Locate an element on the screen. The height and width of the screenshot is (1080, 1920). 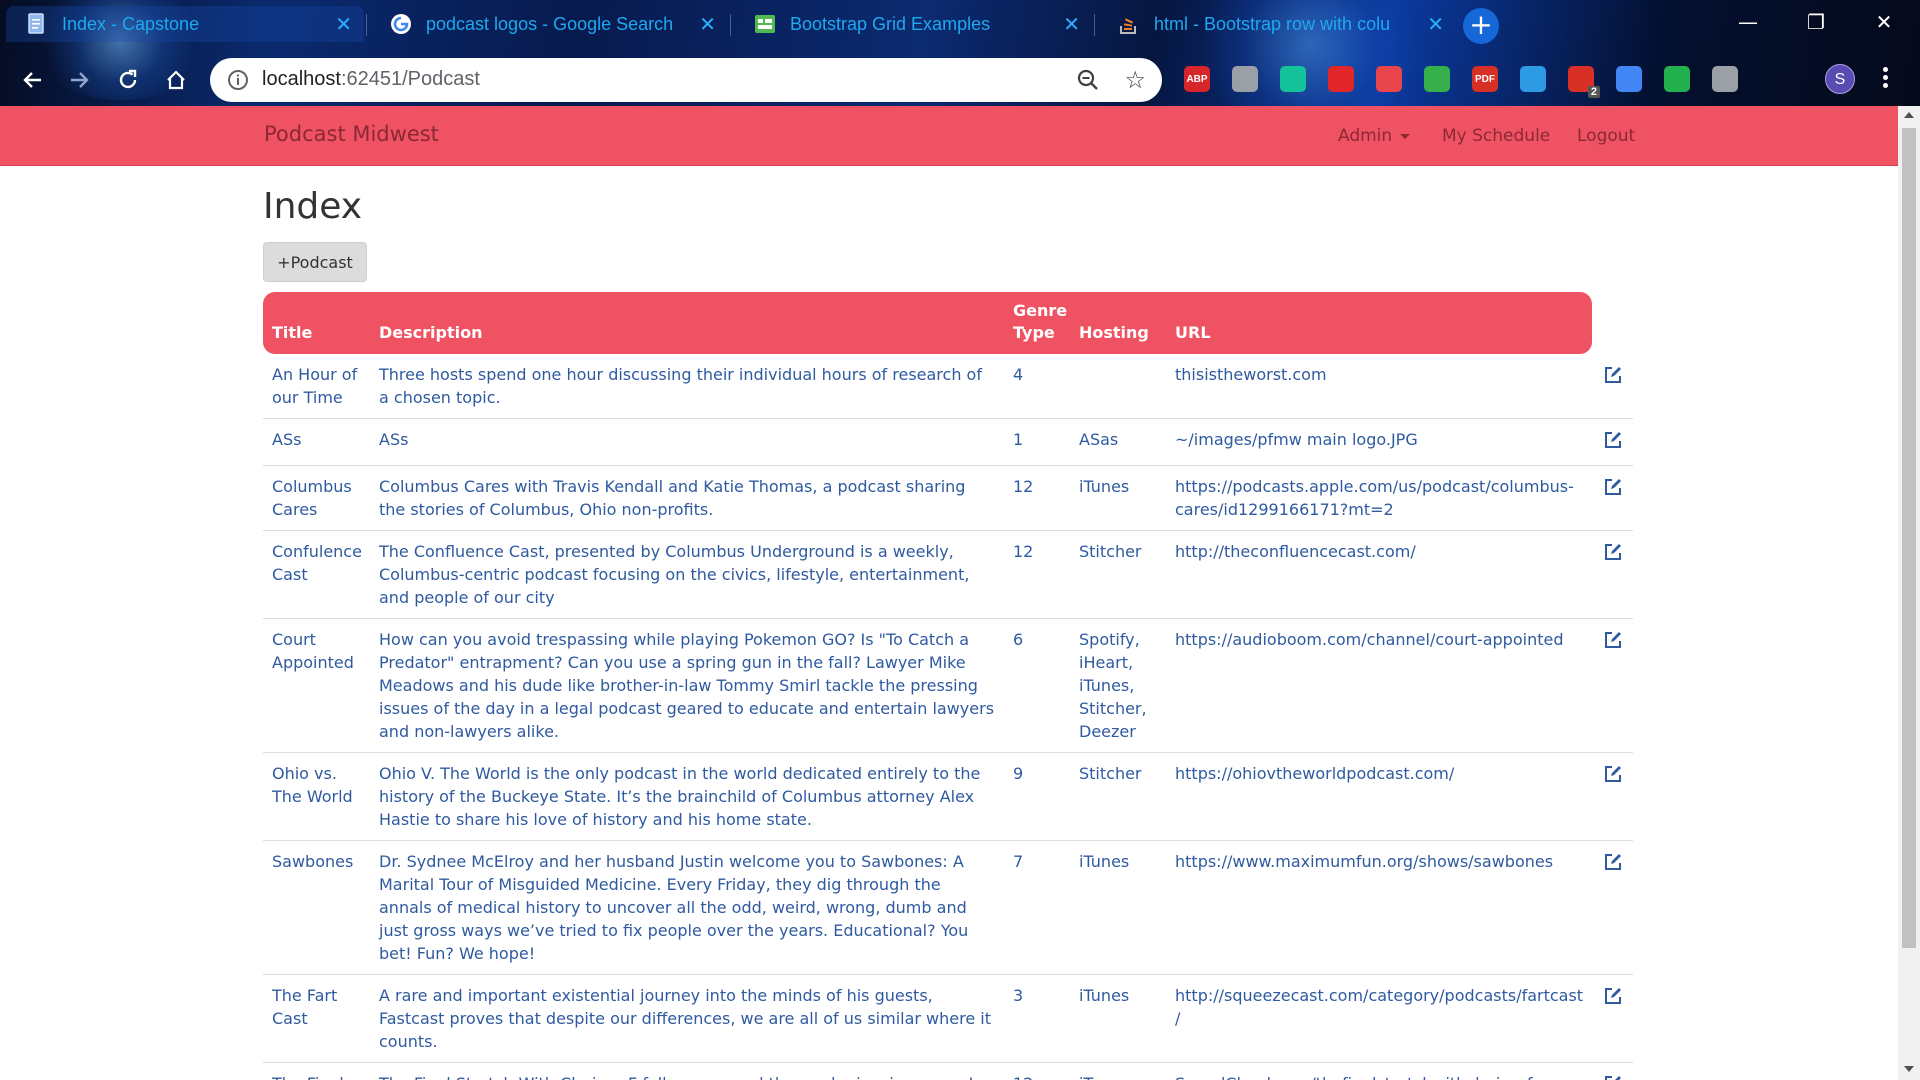
my-schedule-link: My Schedule is located at coordinates (1496, 136).